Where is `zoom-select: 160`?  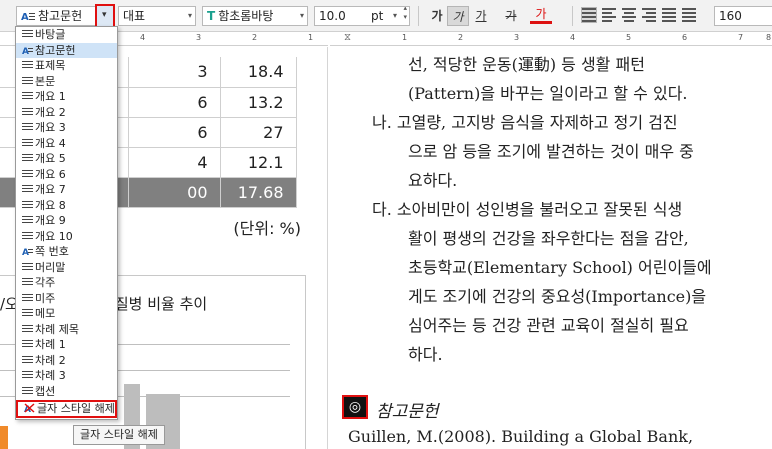 zoom-select: 160 is located at coordinates (743, 16).